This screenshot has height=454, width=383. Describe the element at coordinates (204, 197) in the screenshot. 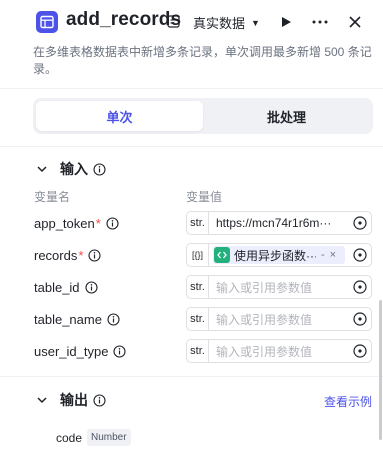

I see `column-header-value: 变量值` at that location.